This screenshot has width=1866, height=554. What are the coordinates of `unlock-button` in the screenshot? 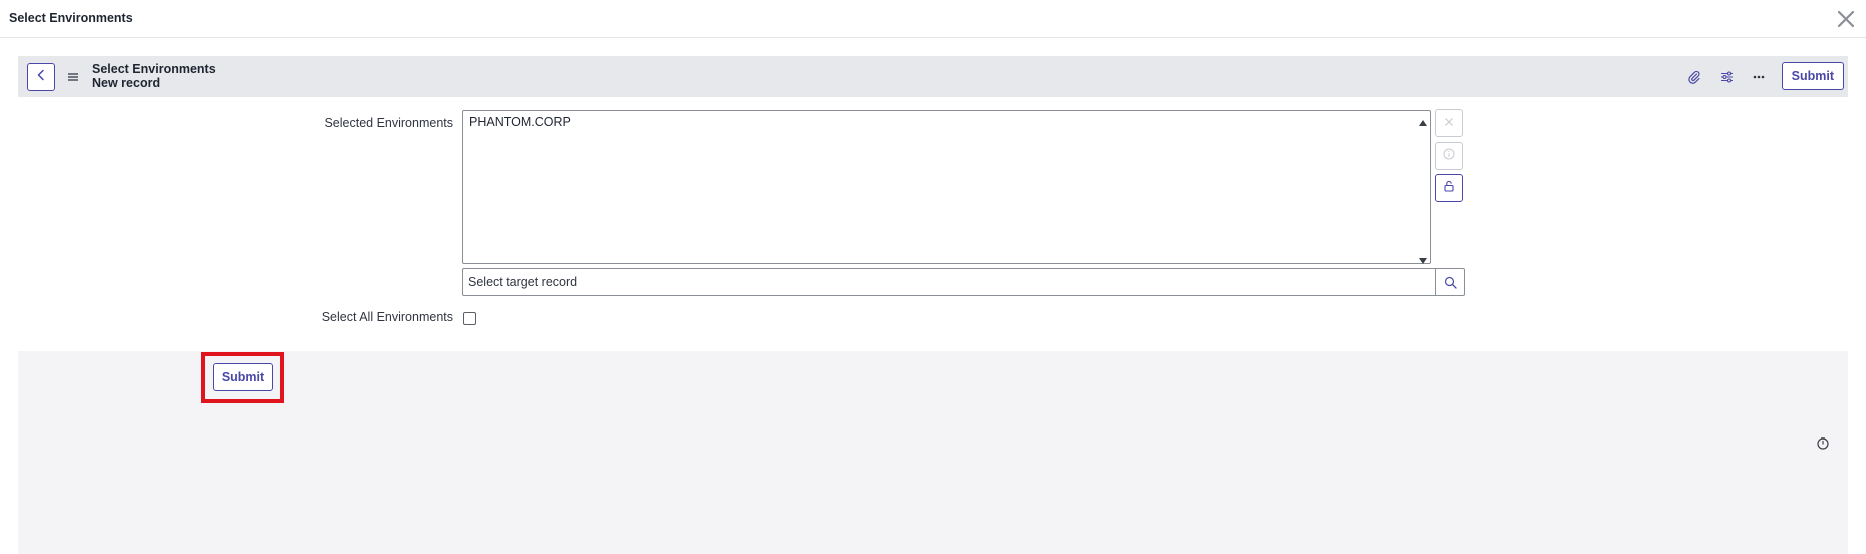 It's located at (1449, 188).